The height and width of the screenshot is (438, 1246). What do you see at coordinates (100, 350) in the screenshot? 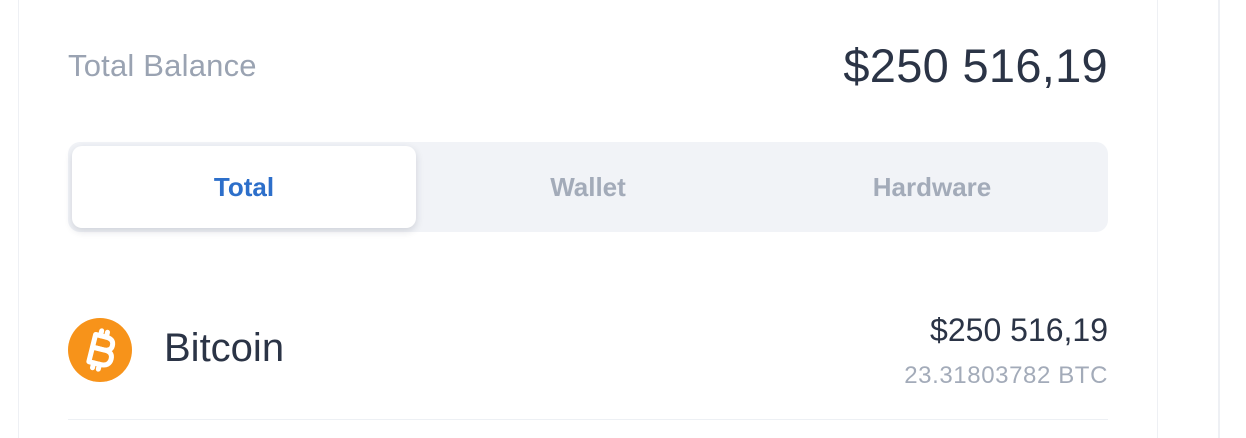
I see `bitcoin-icon` at bounding box center [100, 350].